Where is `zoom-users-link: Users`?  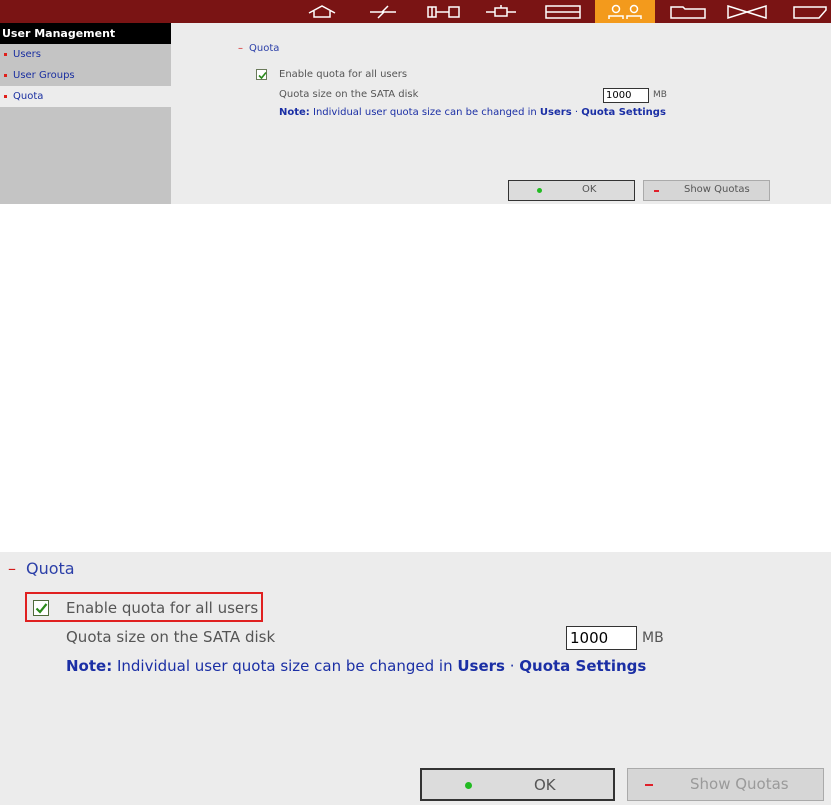 zoom-users-link: Users is located at coordinates (481, 666).